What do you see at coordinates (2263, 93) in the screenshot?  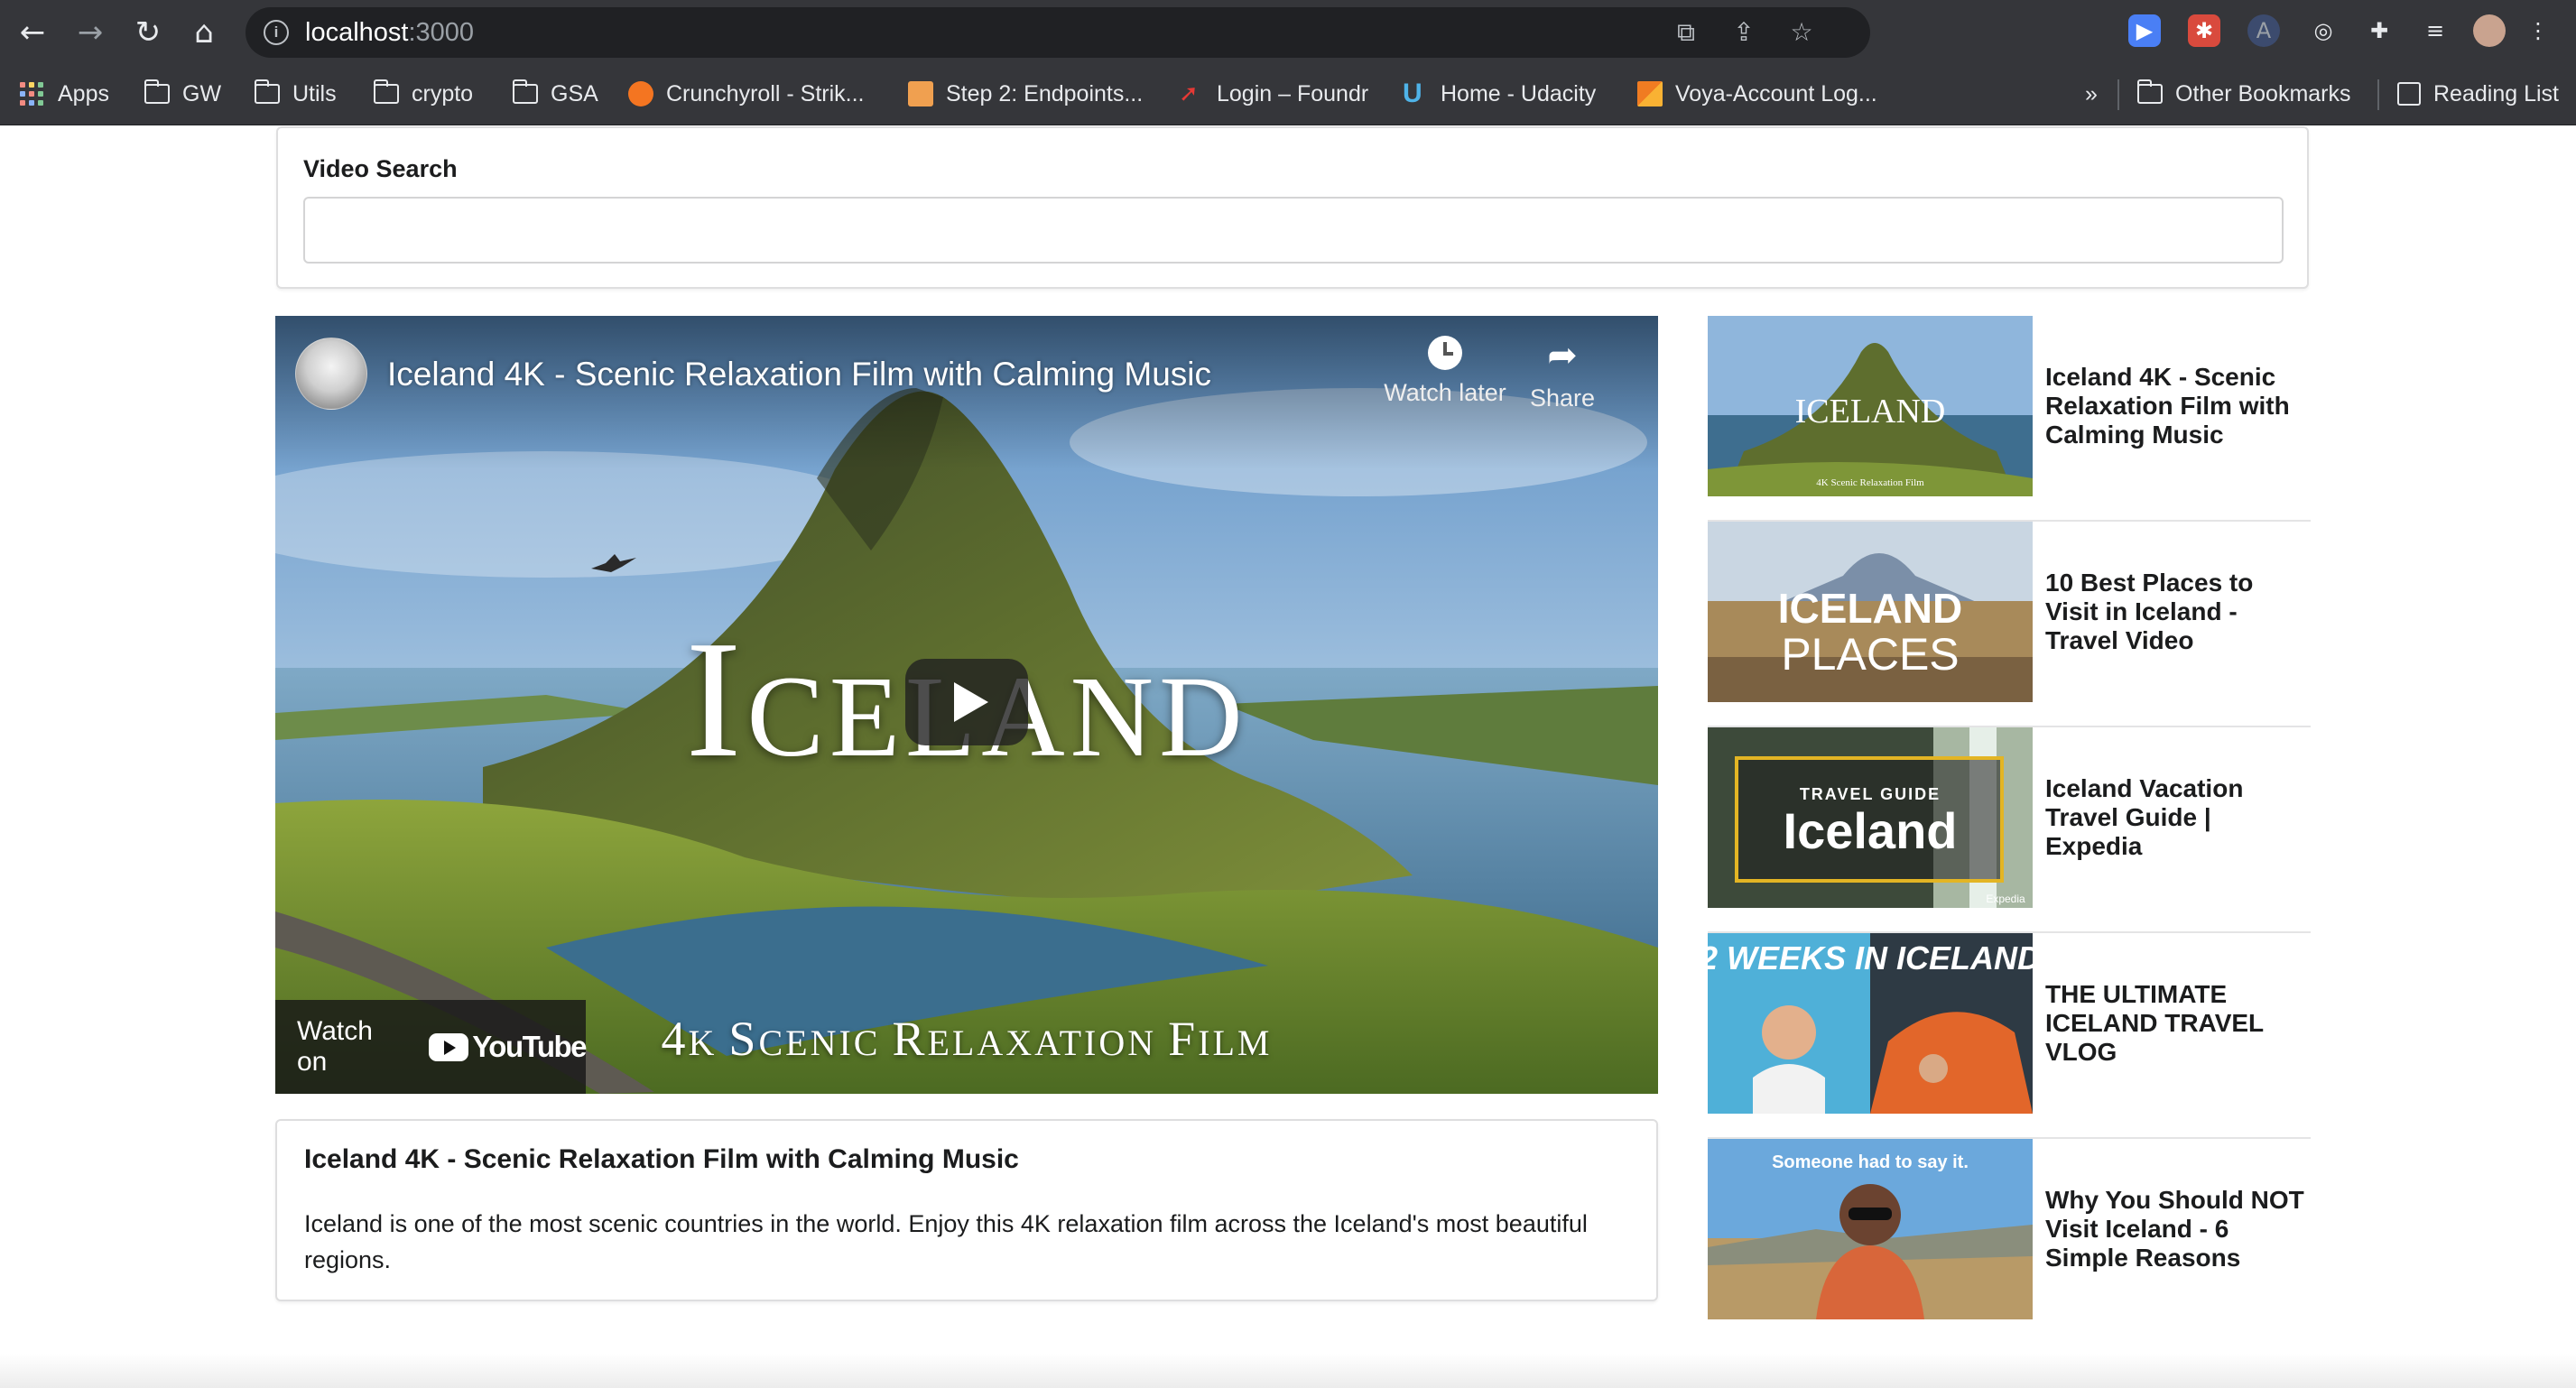 I see `bookmark-label: Other Bookmarks` at bounding box center [2263, 93].